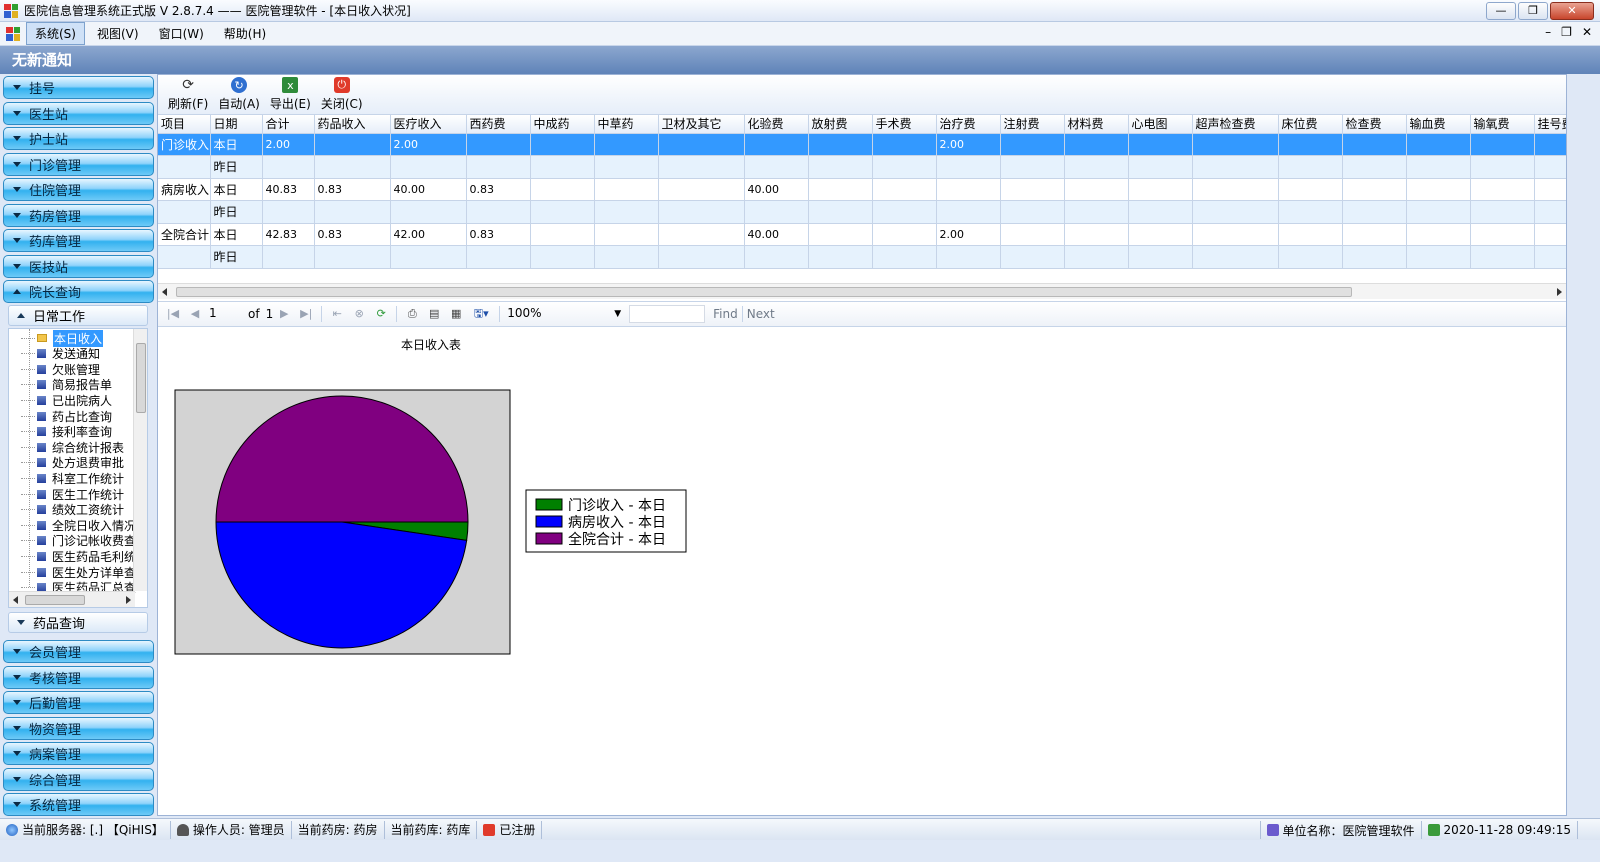 The height and width of the screenshot is (862, 1600). What do you see at coordinates (337, 314) in the screenshot?
I see `back-icon: ⇤` at bounding box center [337, 314].